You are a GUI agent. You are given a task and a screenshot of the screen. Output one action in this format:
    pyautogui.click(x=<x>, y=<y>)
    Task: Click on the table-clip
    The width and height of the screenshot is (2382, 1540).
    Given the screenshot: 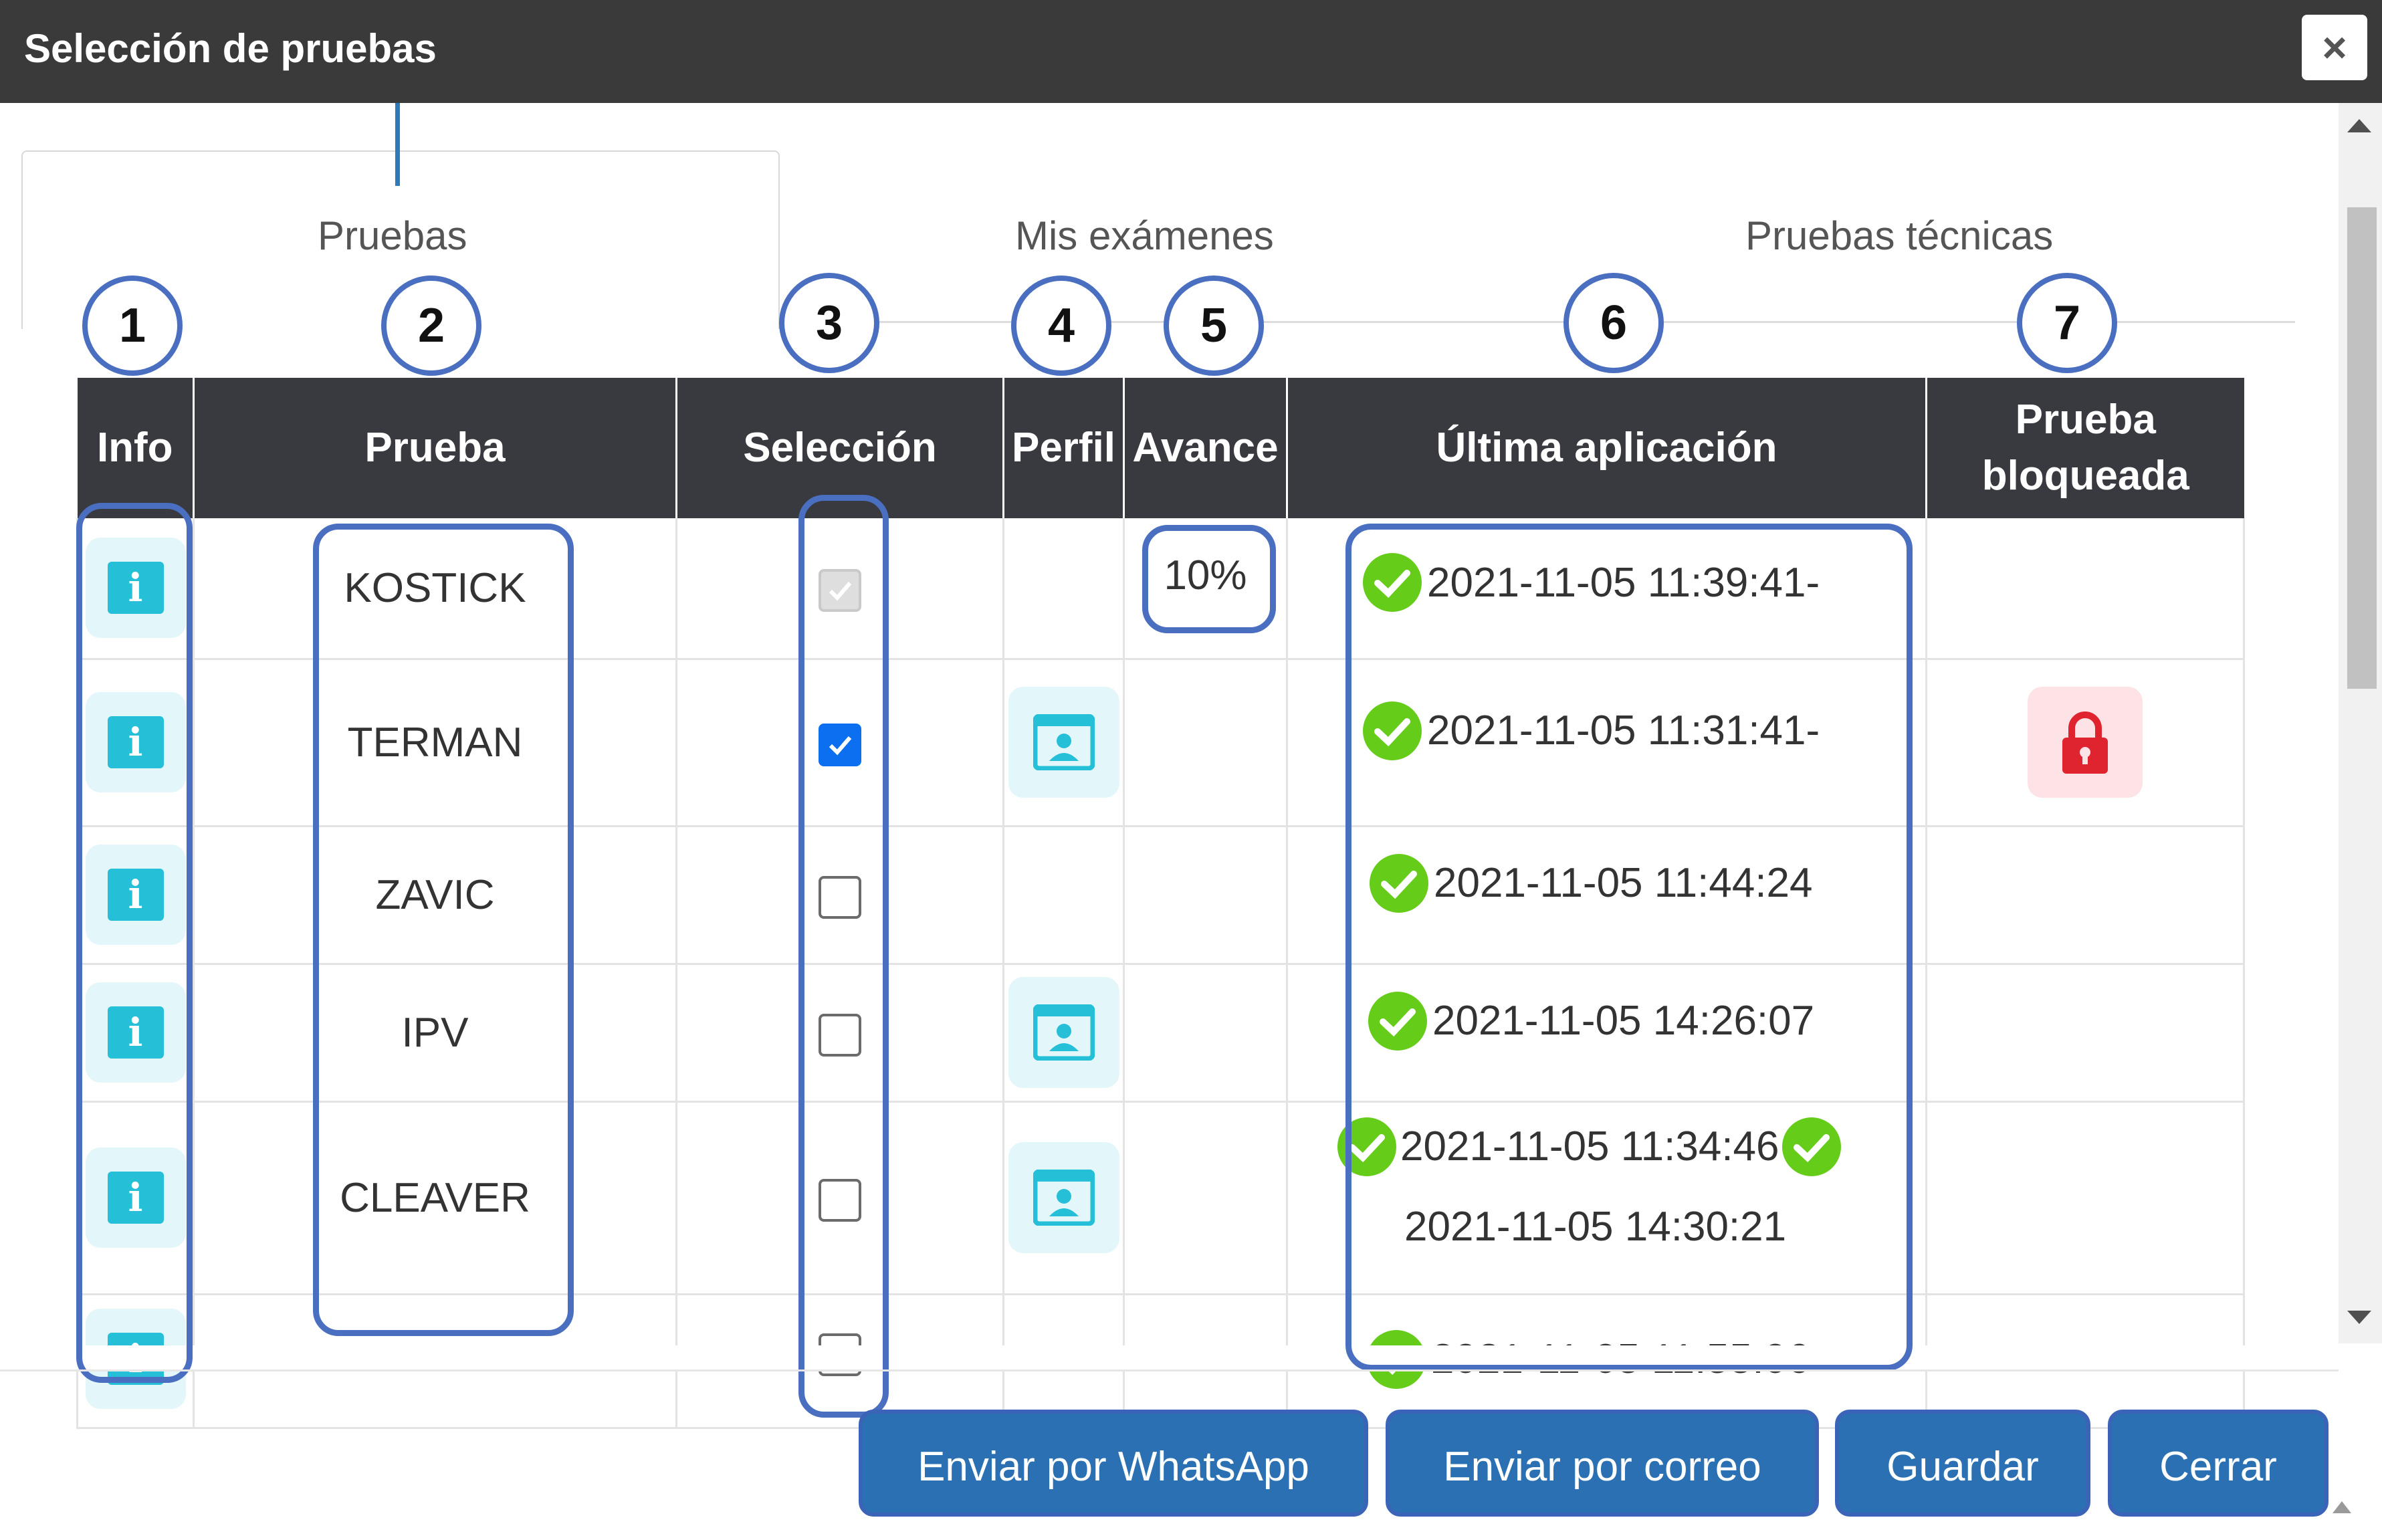 What is the action you would take?
    pyautogui.click(x=1169, y=1357)
    